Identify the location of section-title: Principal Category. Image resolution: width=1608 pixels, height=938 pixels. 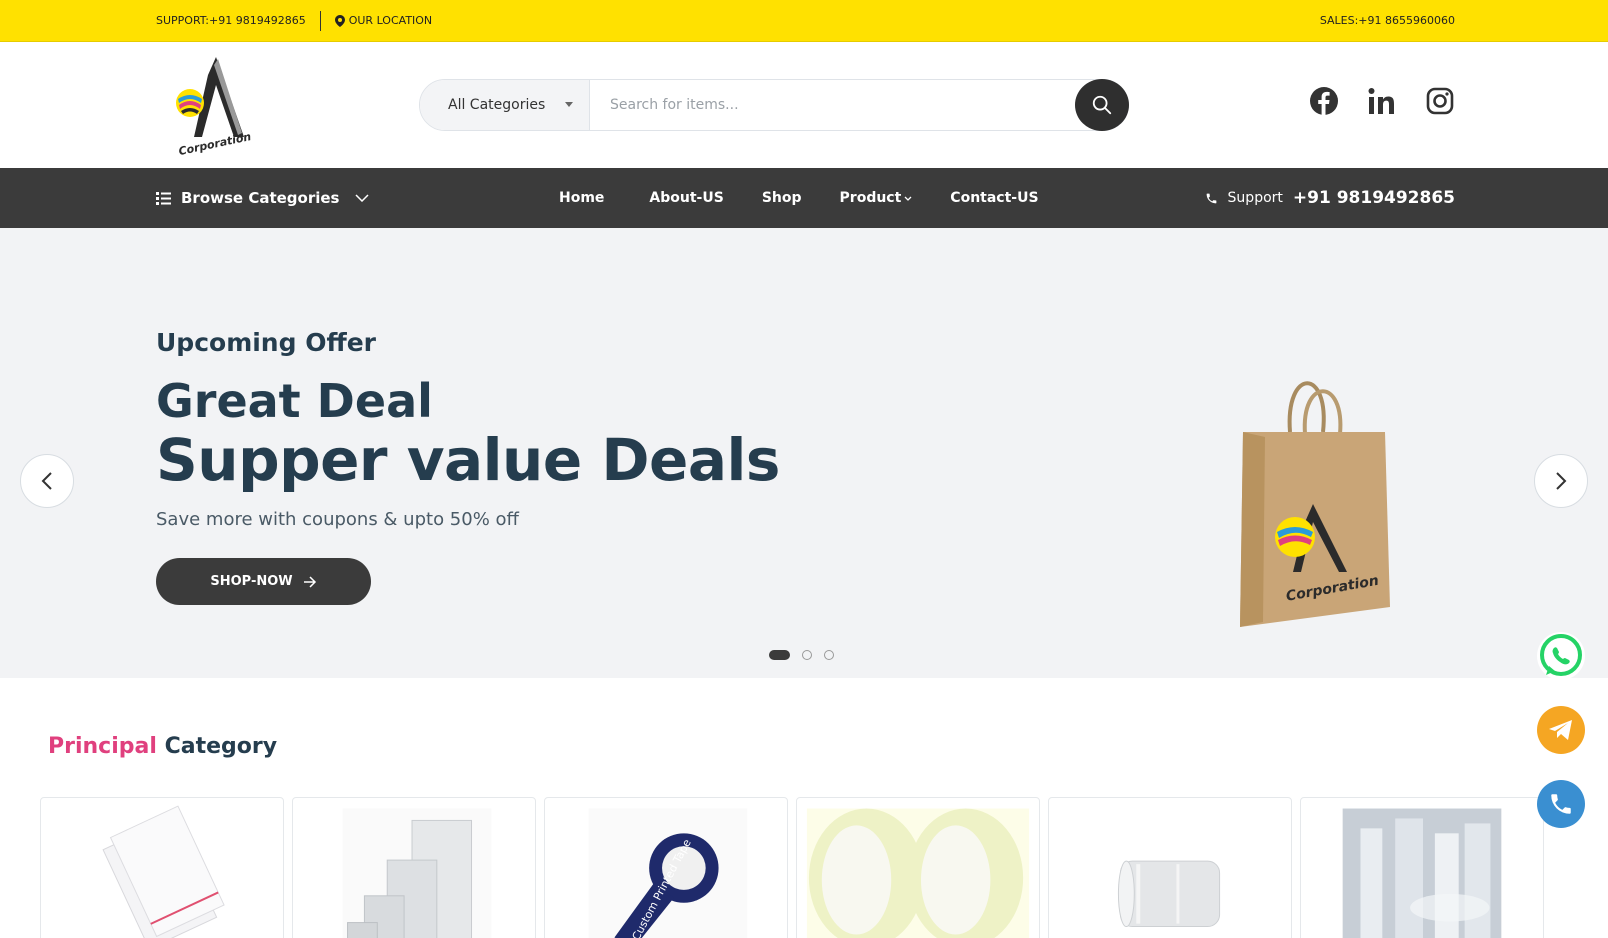
(162, 746).